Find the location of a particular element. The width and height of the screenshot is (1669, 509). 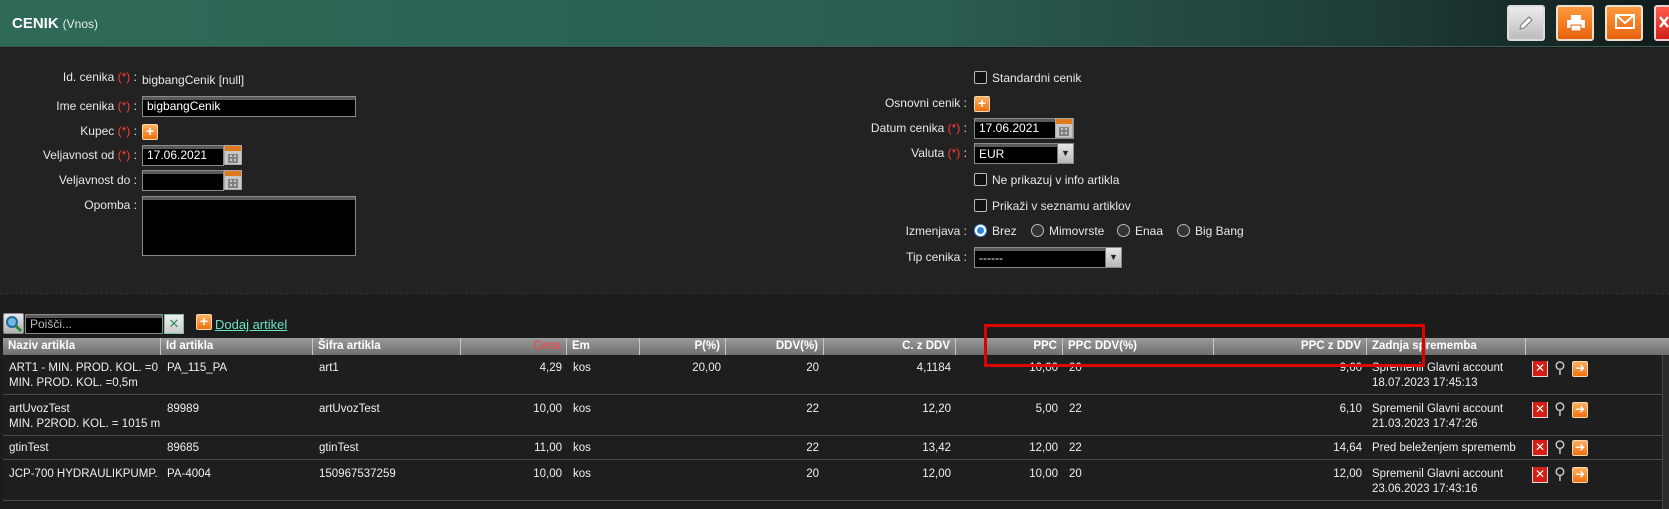

close-button is located at coordinates (1661, 23).